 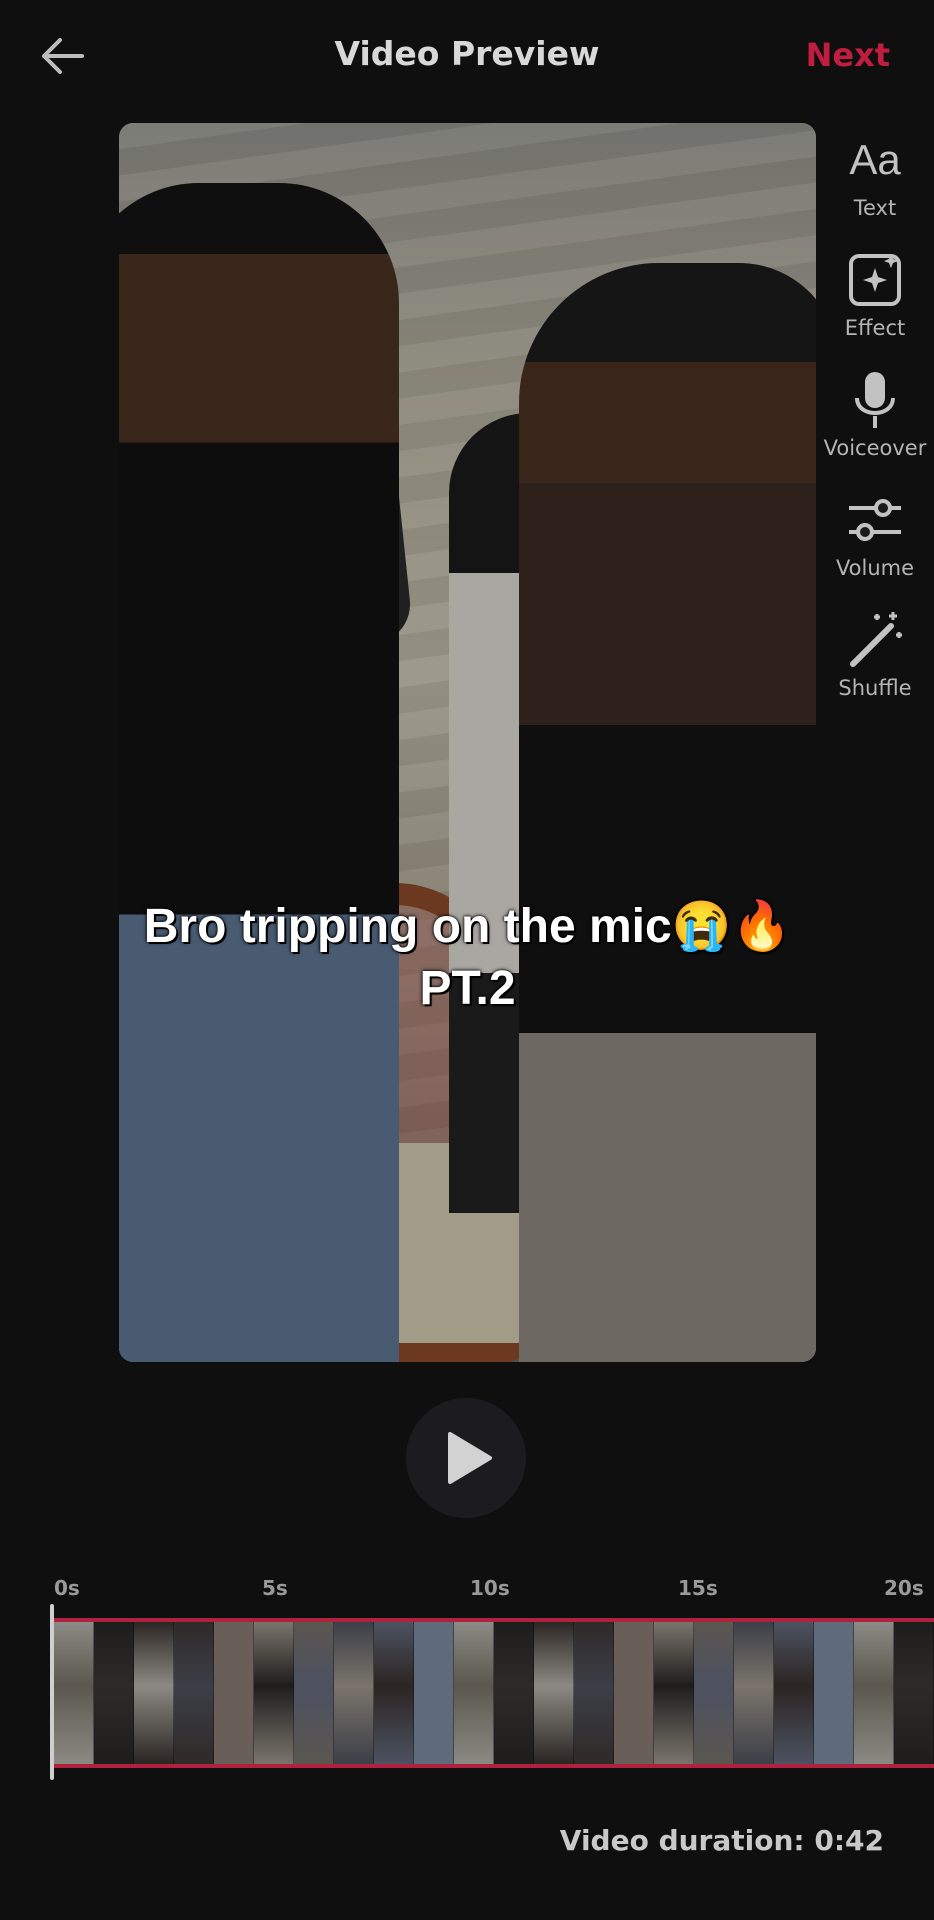 I want to click on text-aa-icon: Aa, so click(x=875, y=159).